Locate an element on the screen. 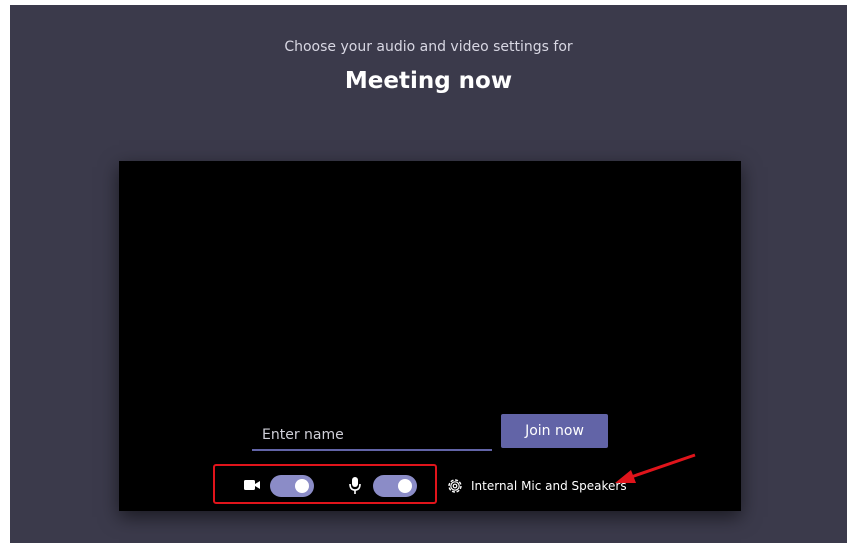 This screenshot has height=543, width=847. gear-icon is located at coordinates (455, 486).